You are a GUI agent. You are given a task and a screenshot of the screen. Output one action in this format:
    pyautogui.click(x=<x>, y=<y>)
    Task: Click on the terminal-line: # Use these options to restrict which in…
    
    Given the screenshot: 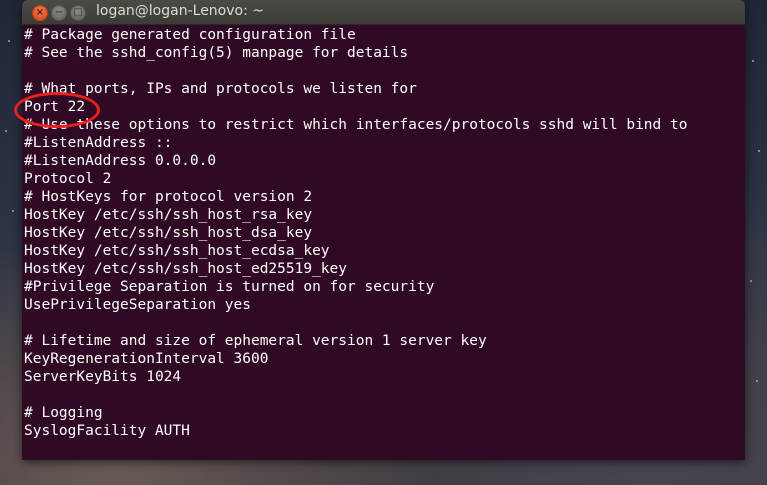 What is the action you would take?
    pyautogui.click(x=356, y=125)
    